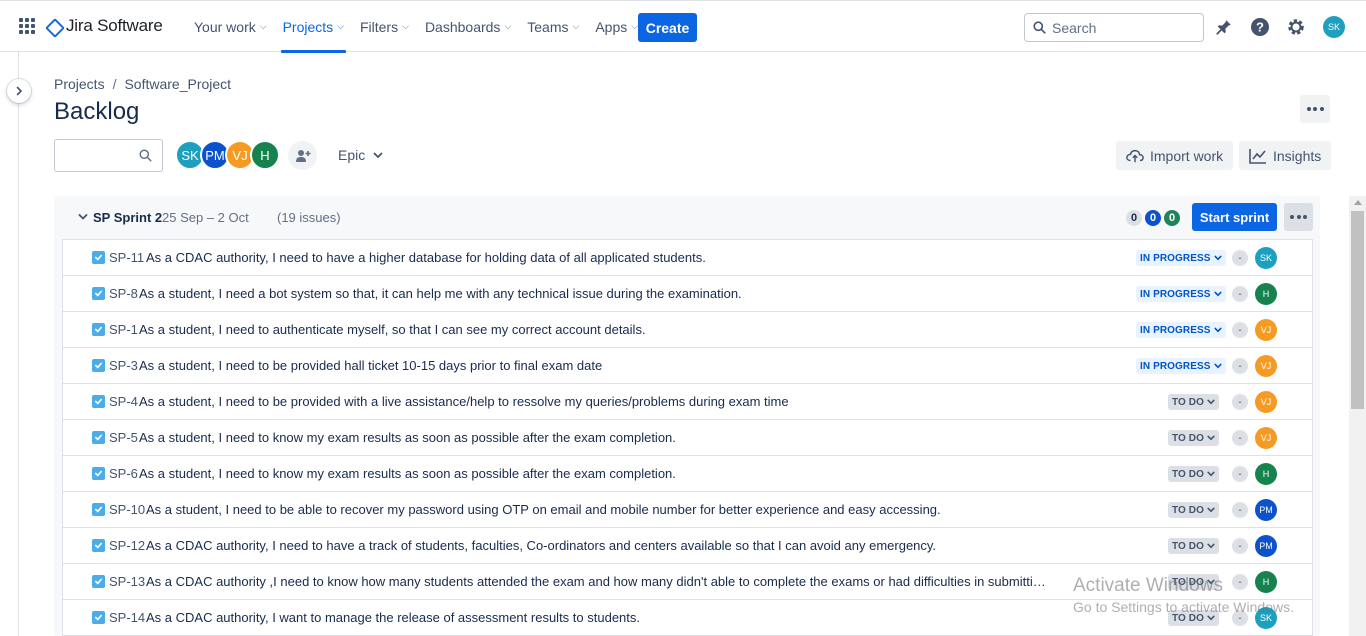  I want to click on breadcrumb-project: Software_Project, so click(177, 84).